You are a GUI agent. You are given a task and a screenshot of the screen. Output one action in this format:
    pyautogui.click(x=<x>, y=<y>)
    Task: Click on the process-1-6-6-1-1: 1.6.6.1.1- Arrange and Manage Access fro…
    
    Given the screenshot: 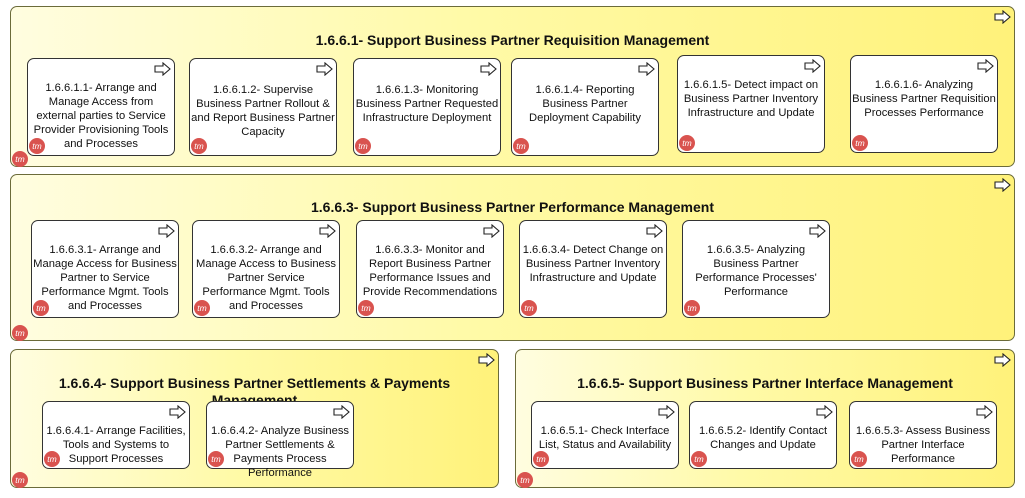 What is the action you would take?
    pyautogui.click(x=101, y=107)
    